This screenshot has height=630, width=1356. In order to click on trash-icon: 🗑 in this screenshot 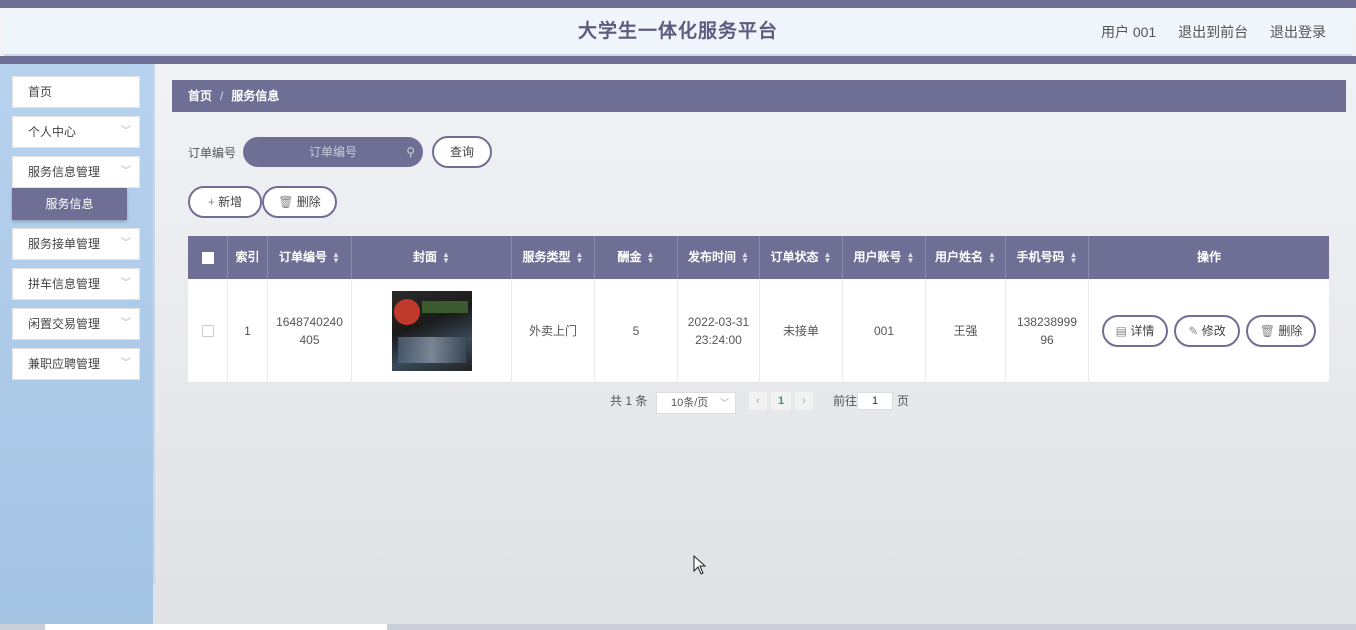, I will do `click(1267, 331)`.